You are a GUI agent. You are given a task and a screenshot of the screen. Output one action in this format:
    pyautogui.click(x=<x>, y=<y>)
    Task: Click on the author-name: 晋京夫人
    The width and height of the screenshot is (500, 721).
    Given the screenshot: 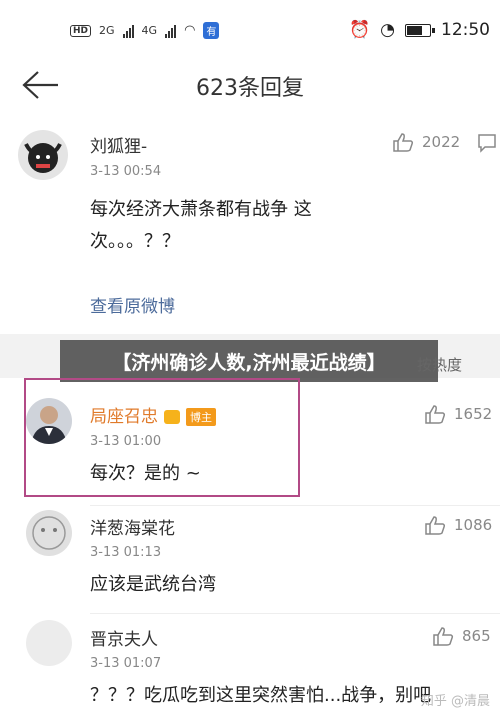 What is the action you would take?
    pyautogui.click(x=124, y=637)
    